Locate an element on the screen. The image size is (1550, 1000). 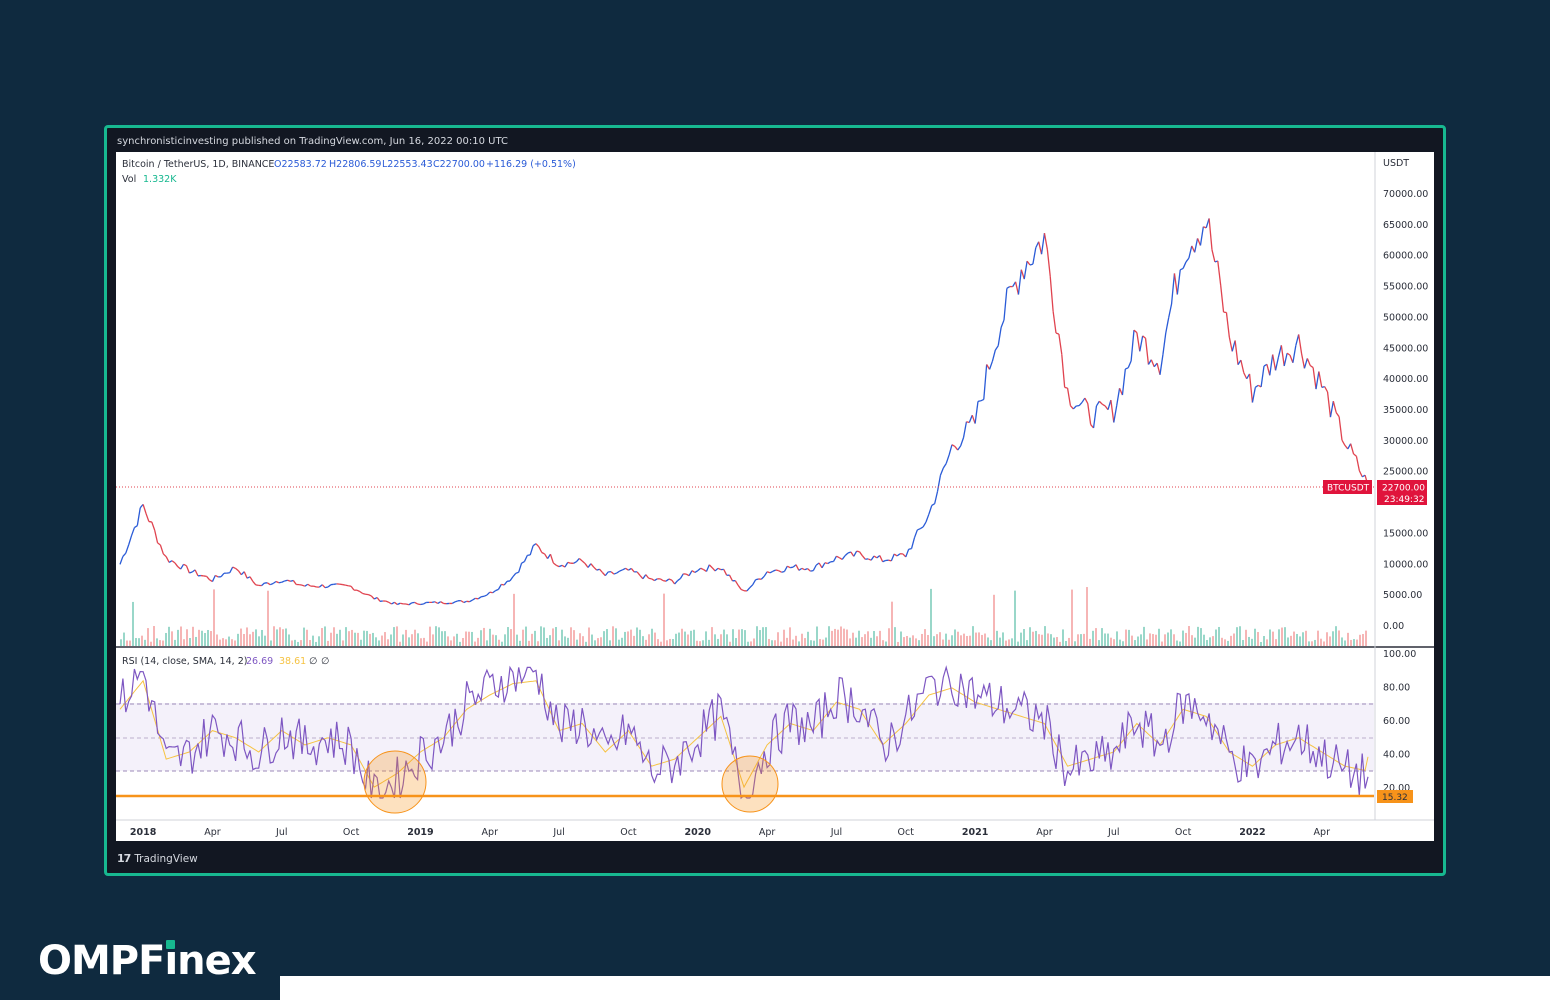
price-tick-label: 0.00 is located at coordinates (1393, 626).